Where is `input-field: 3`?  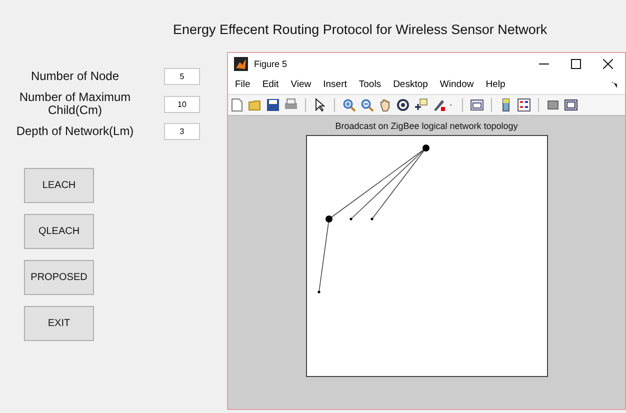
input-field: 3 is located at coordinates (182, 131).